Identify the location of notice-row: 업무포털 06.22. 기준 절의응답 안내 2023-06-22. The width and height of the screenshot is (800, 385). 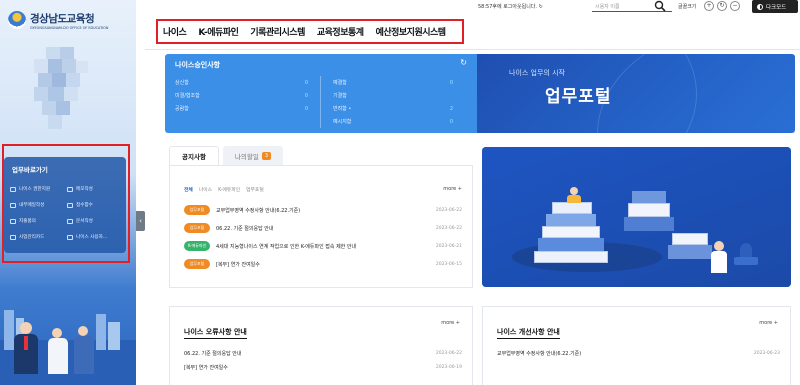
(323, 228).